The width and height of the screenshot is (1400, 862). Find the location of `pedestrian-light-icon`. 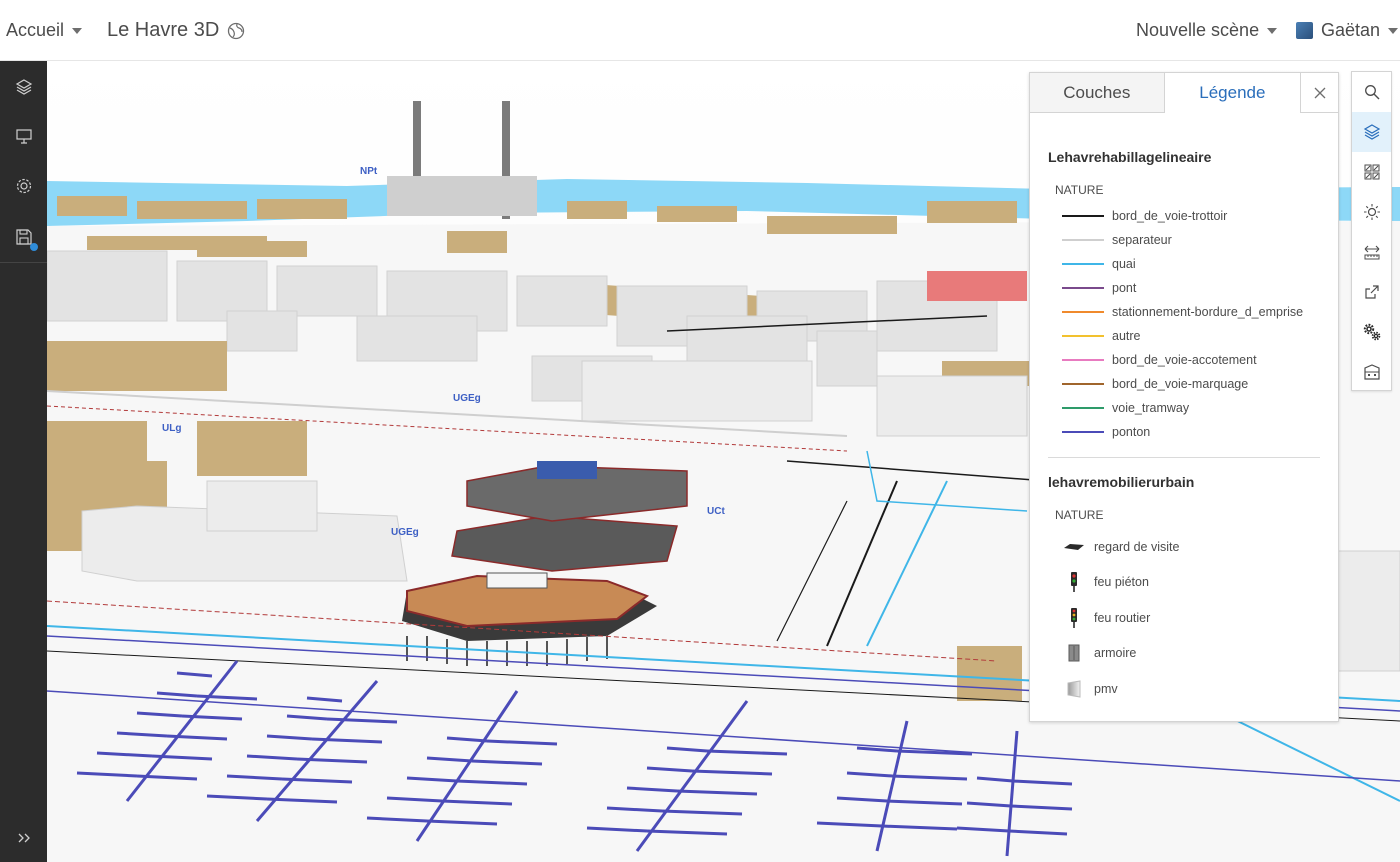

pedestrian-light-icon is located at coordinates (1074, 582).